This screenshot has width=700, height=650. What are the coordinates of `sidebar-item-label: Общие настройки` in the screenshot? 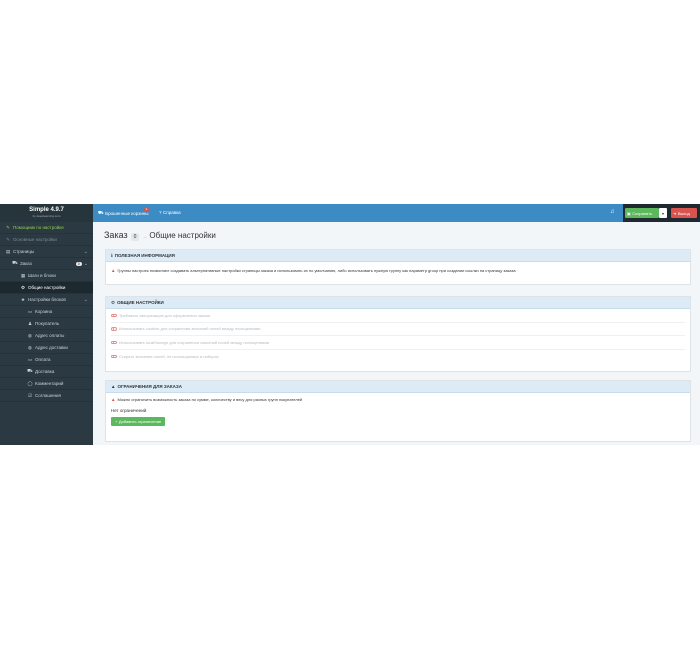 It's located at (47, 287).